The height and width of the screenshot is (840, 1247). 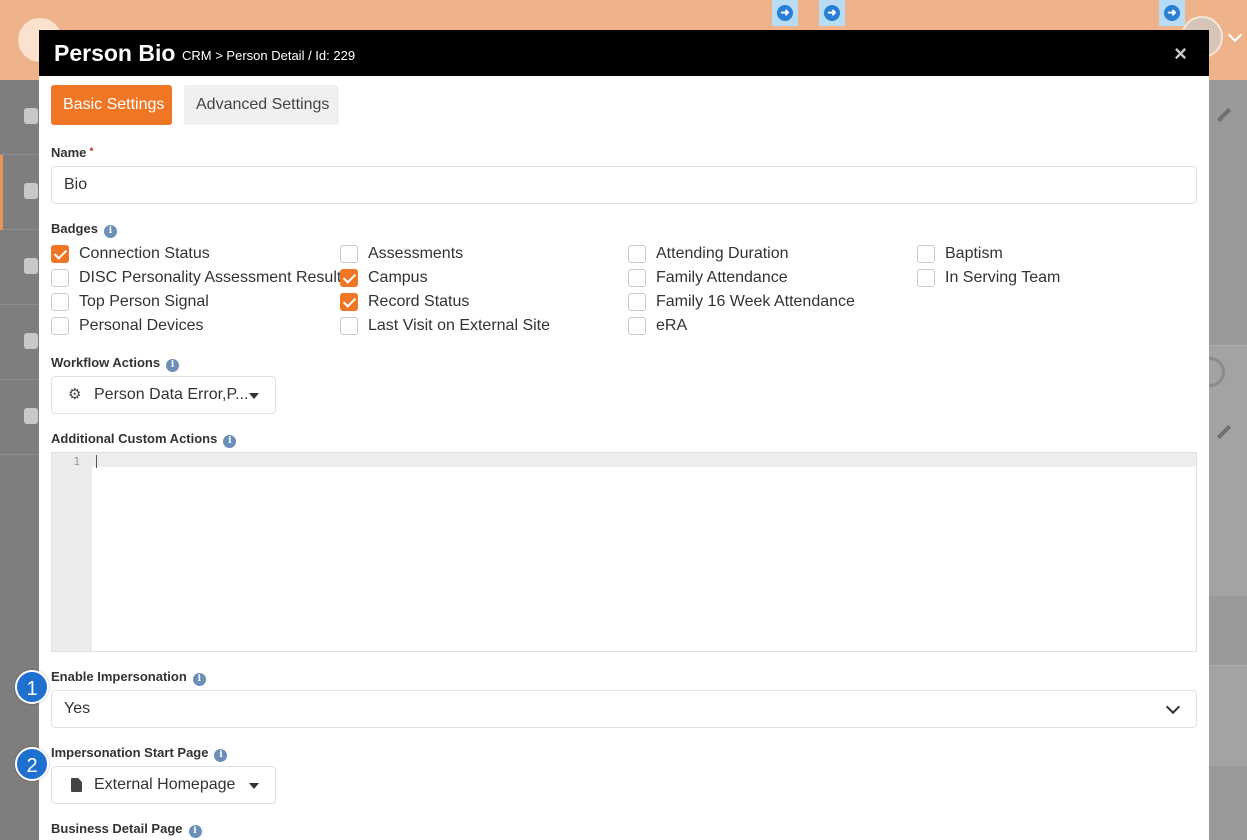 I want to click on checkbox-label: Connection Status, so click(x=144, y=253).